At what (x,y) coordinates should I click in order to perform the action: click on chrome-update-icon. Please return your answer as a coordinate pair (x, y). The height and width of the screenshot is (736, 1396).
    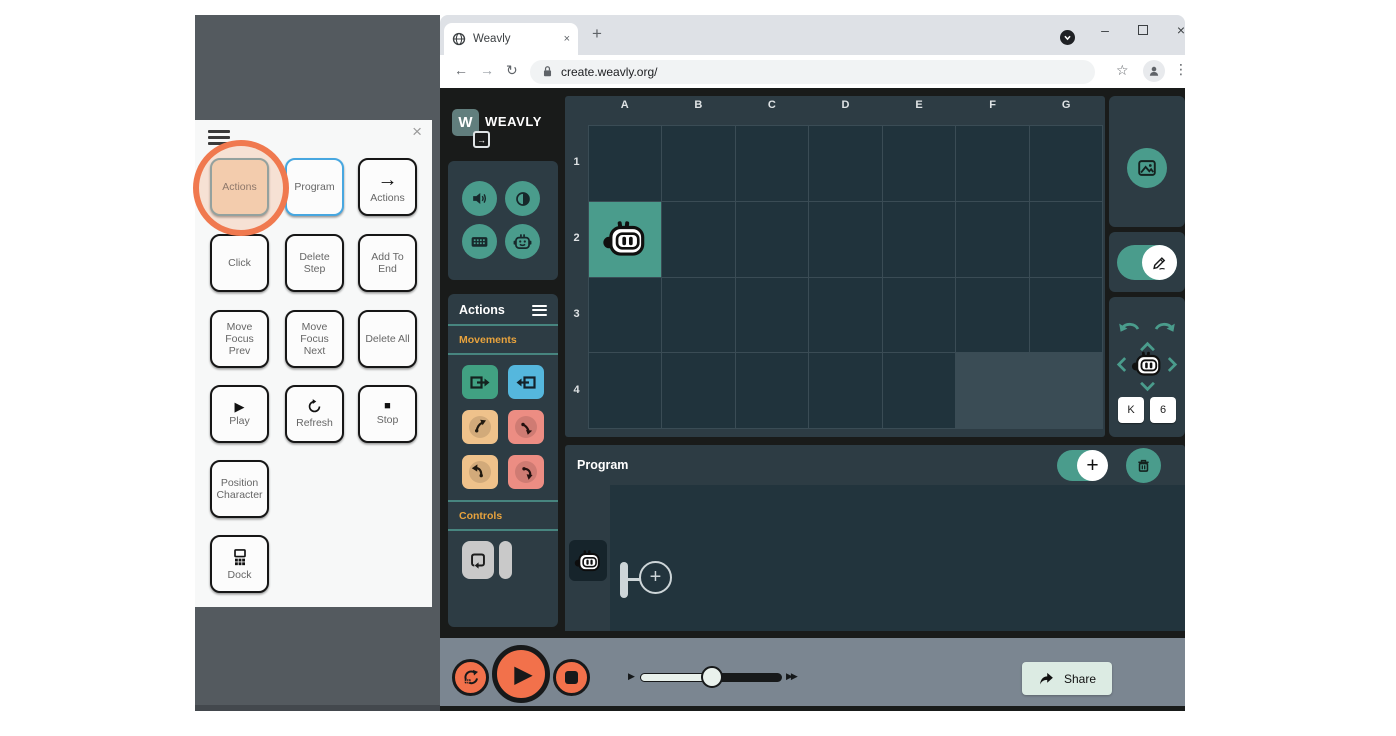
    Looking at the image, I should click on (1067, 37).